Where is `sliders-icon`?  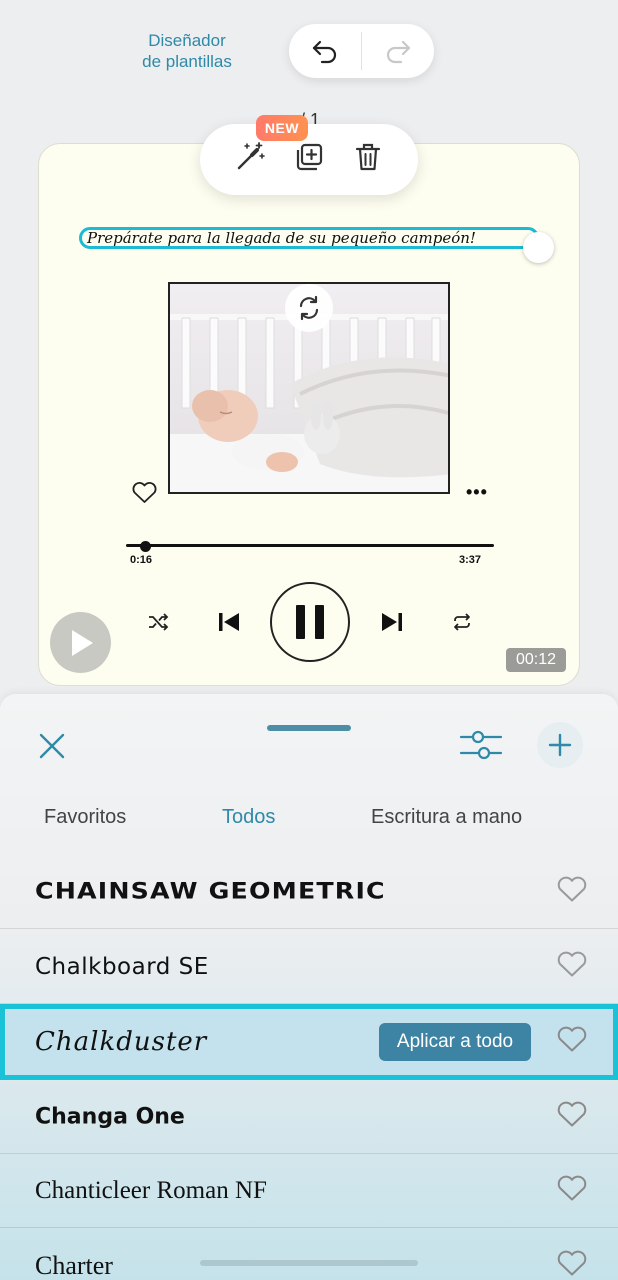
sliders-icon is located at coordinates (481, 745).